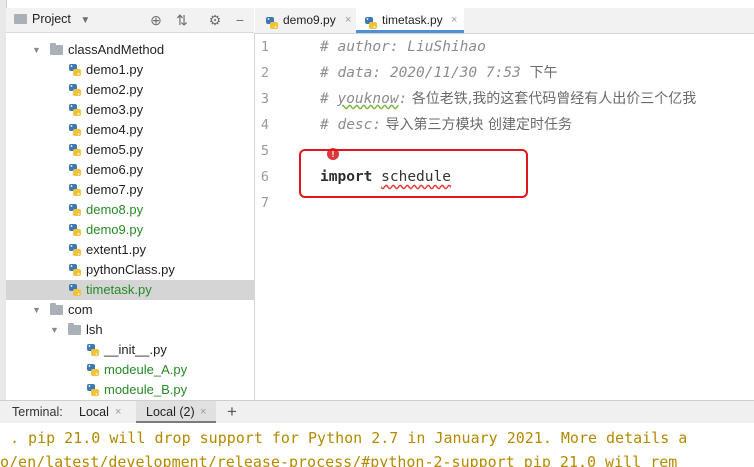  Describe the element at coordinates (156, 20) in the screenshot. I see `locate-file-icon: ⊕` at that location.